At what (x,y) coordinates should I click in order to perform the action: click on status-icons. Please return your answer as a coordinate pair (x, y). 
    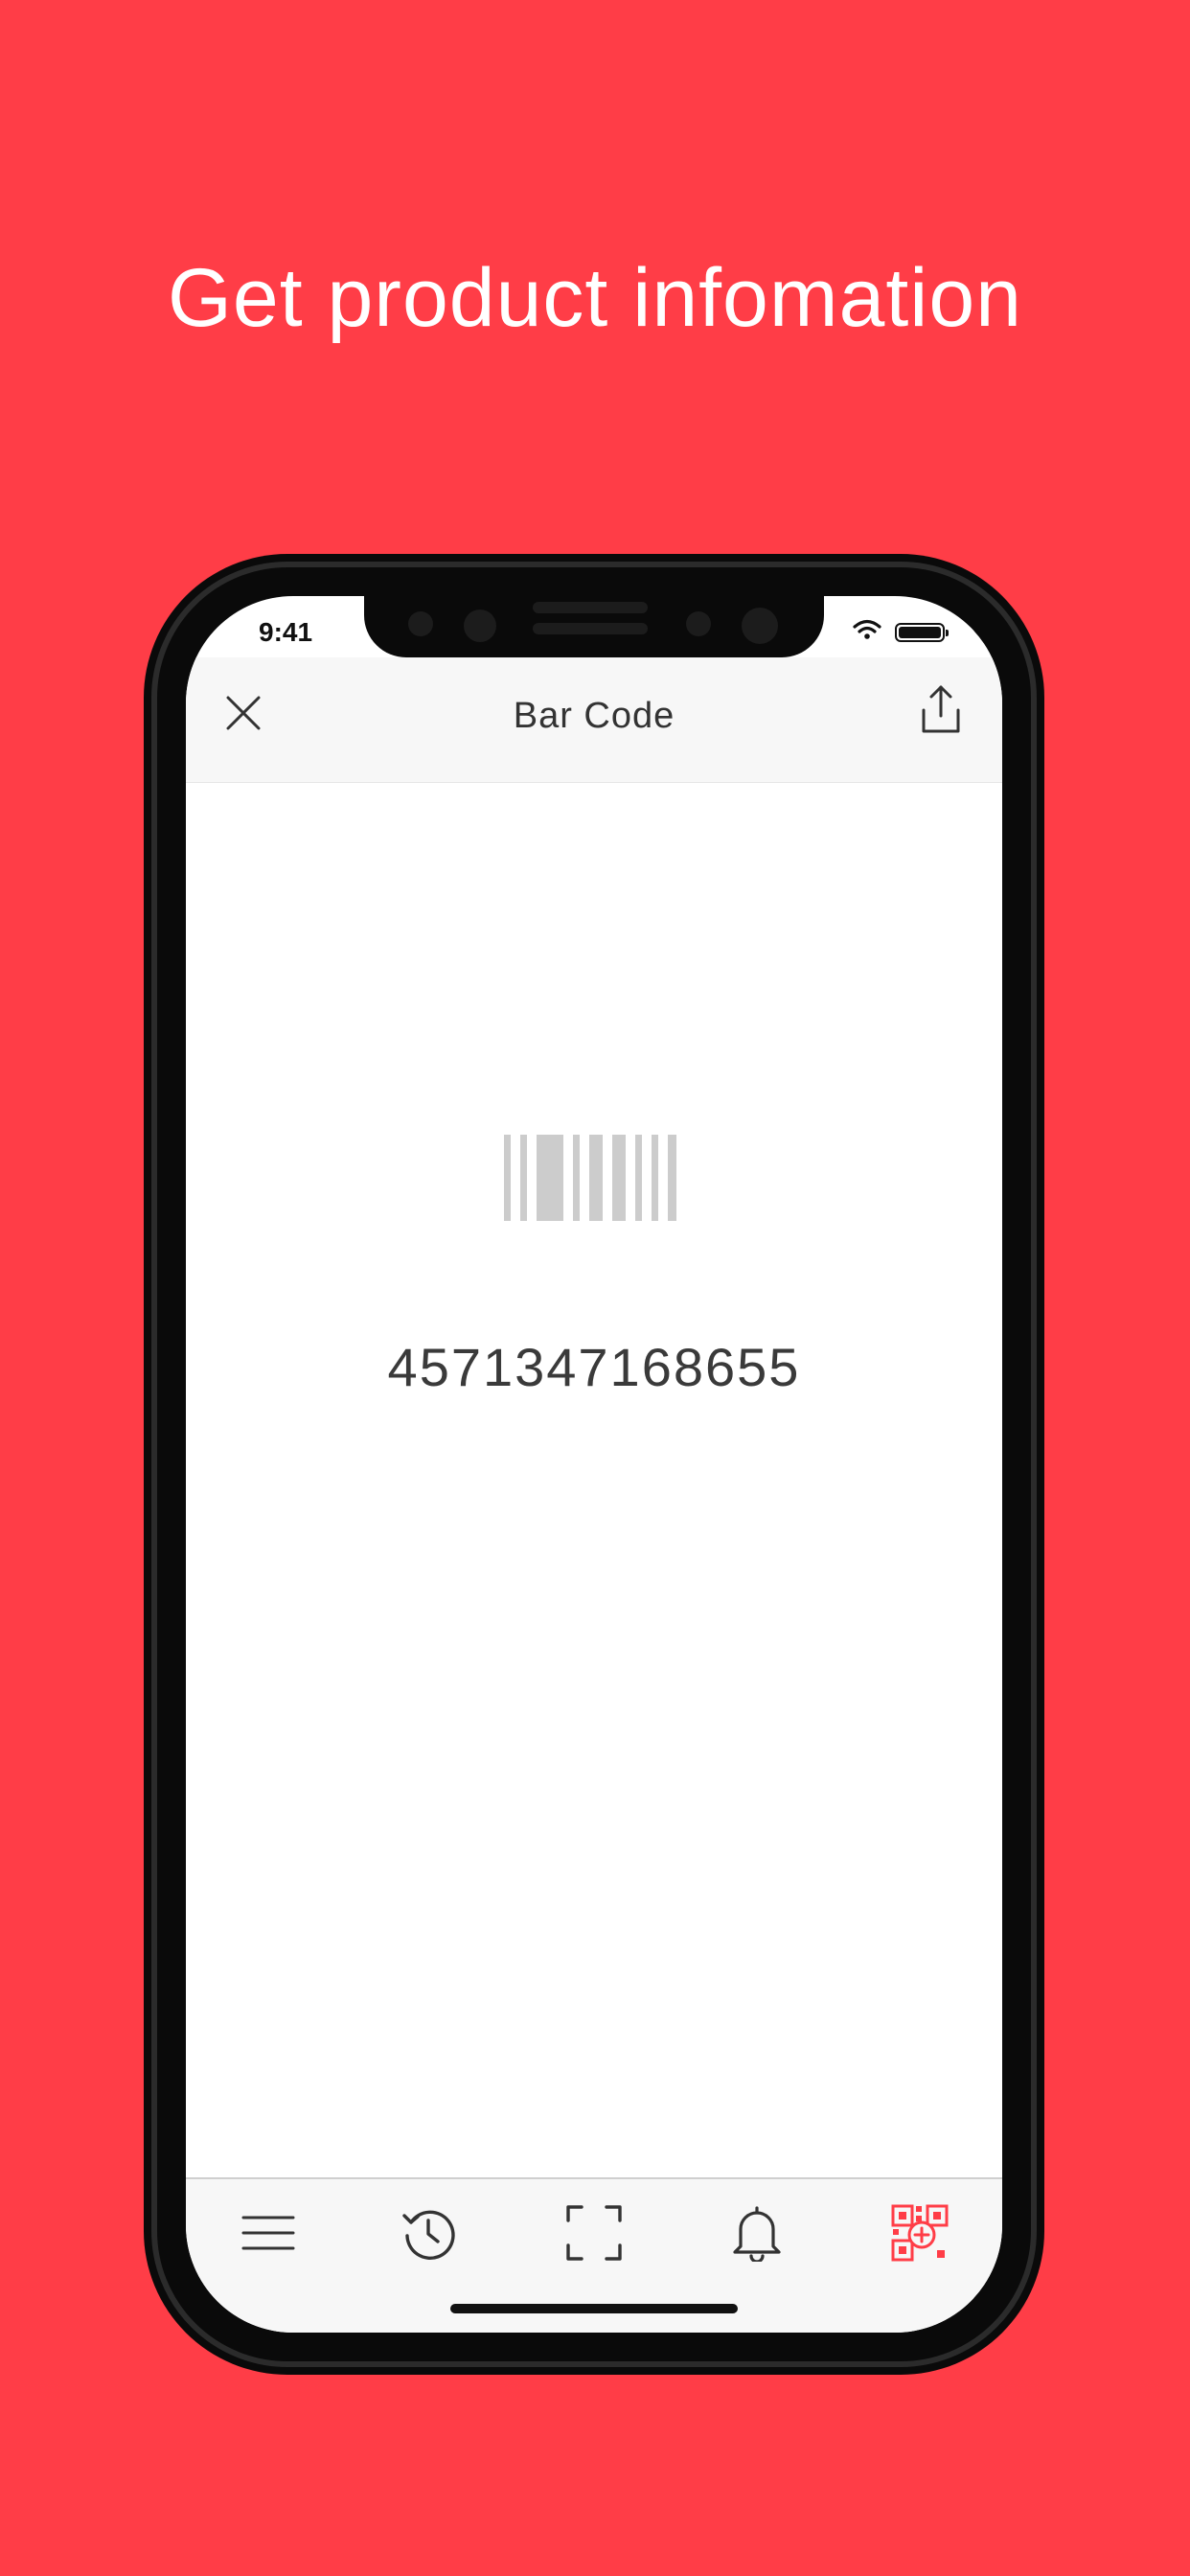
    Looking at the image, I should click on (901, 632).